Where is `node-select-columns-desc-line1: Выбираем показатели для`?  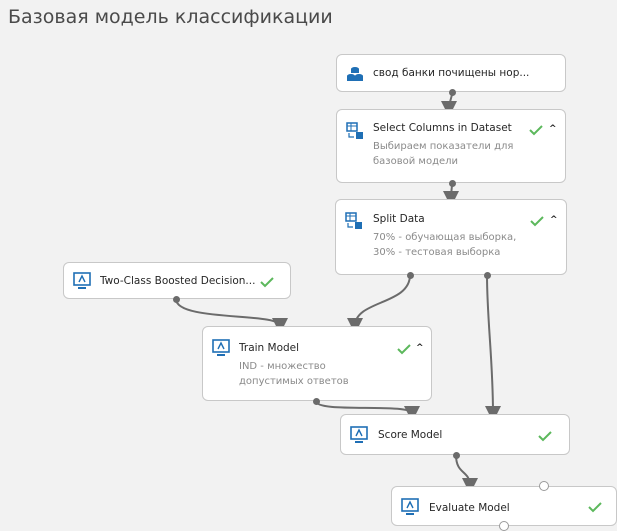 node-select-columns-desc-line1: Выбираем показатели для is located at coordinates (443, 146).